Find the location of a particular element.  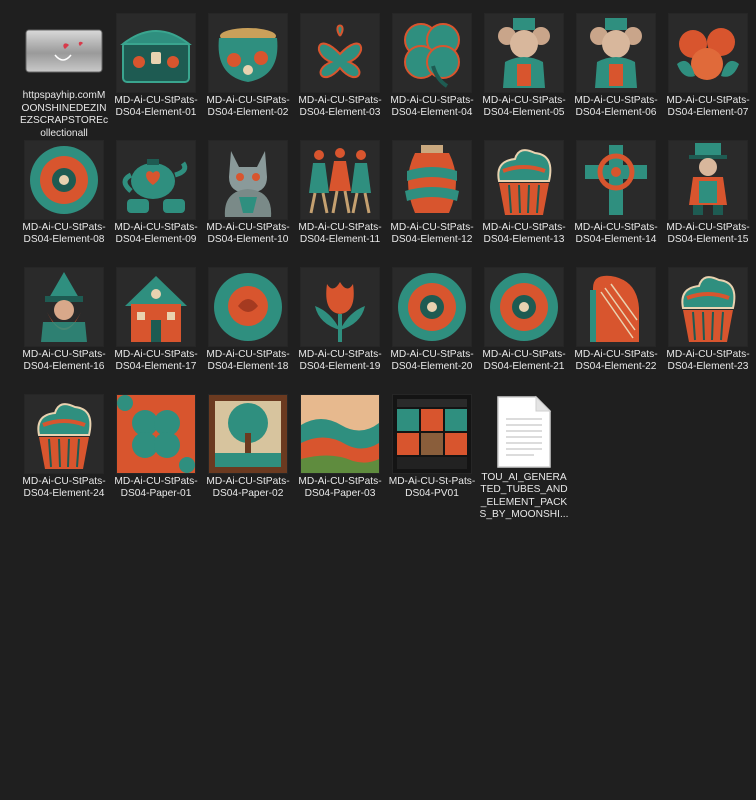

file-name-label: MD-Ai-CU-StPats-DS04-Paper-02 is located at coordinates (248, 488).